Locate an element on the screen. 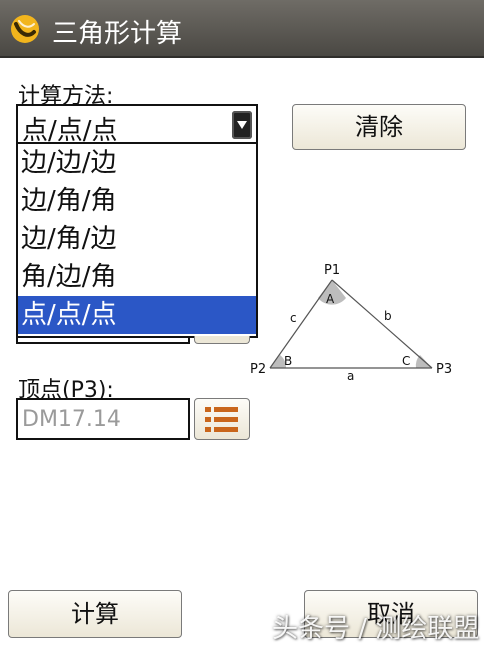 The width and height of the screenshot is (484, 646). dropdown-option-saa: 边/角/角 is located at coordinates (137, 201).